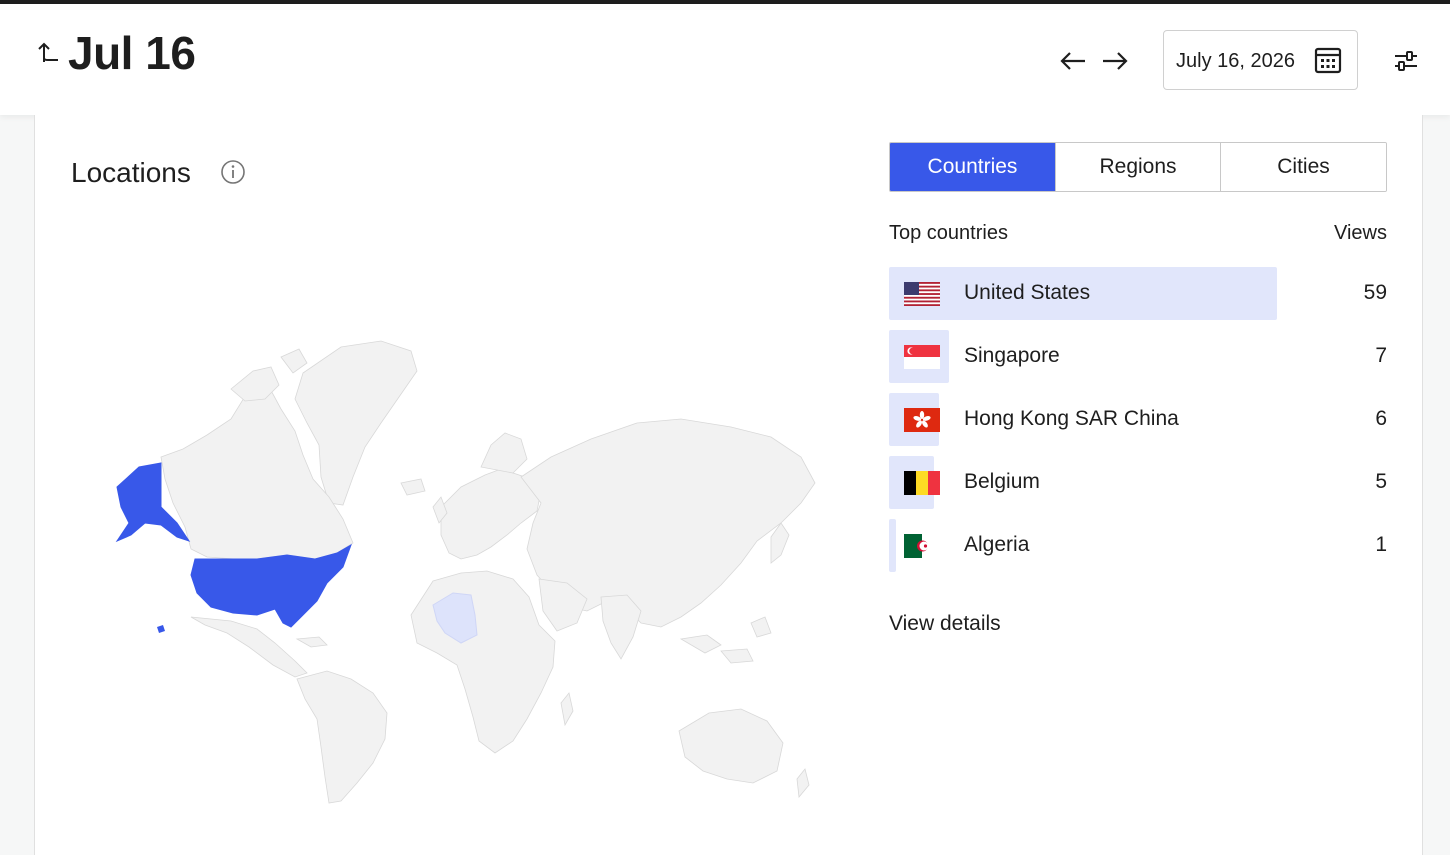  I want to click on map-south-america, so click(342, 737).